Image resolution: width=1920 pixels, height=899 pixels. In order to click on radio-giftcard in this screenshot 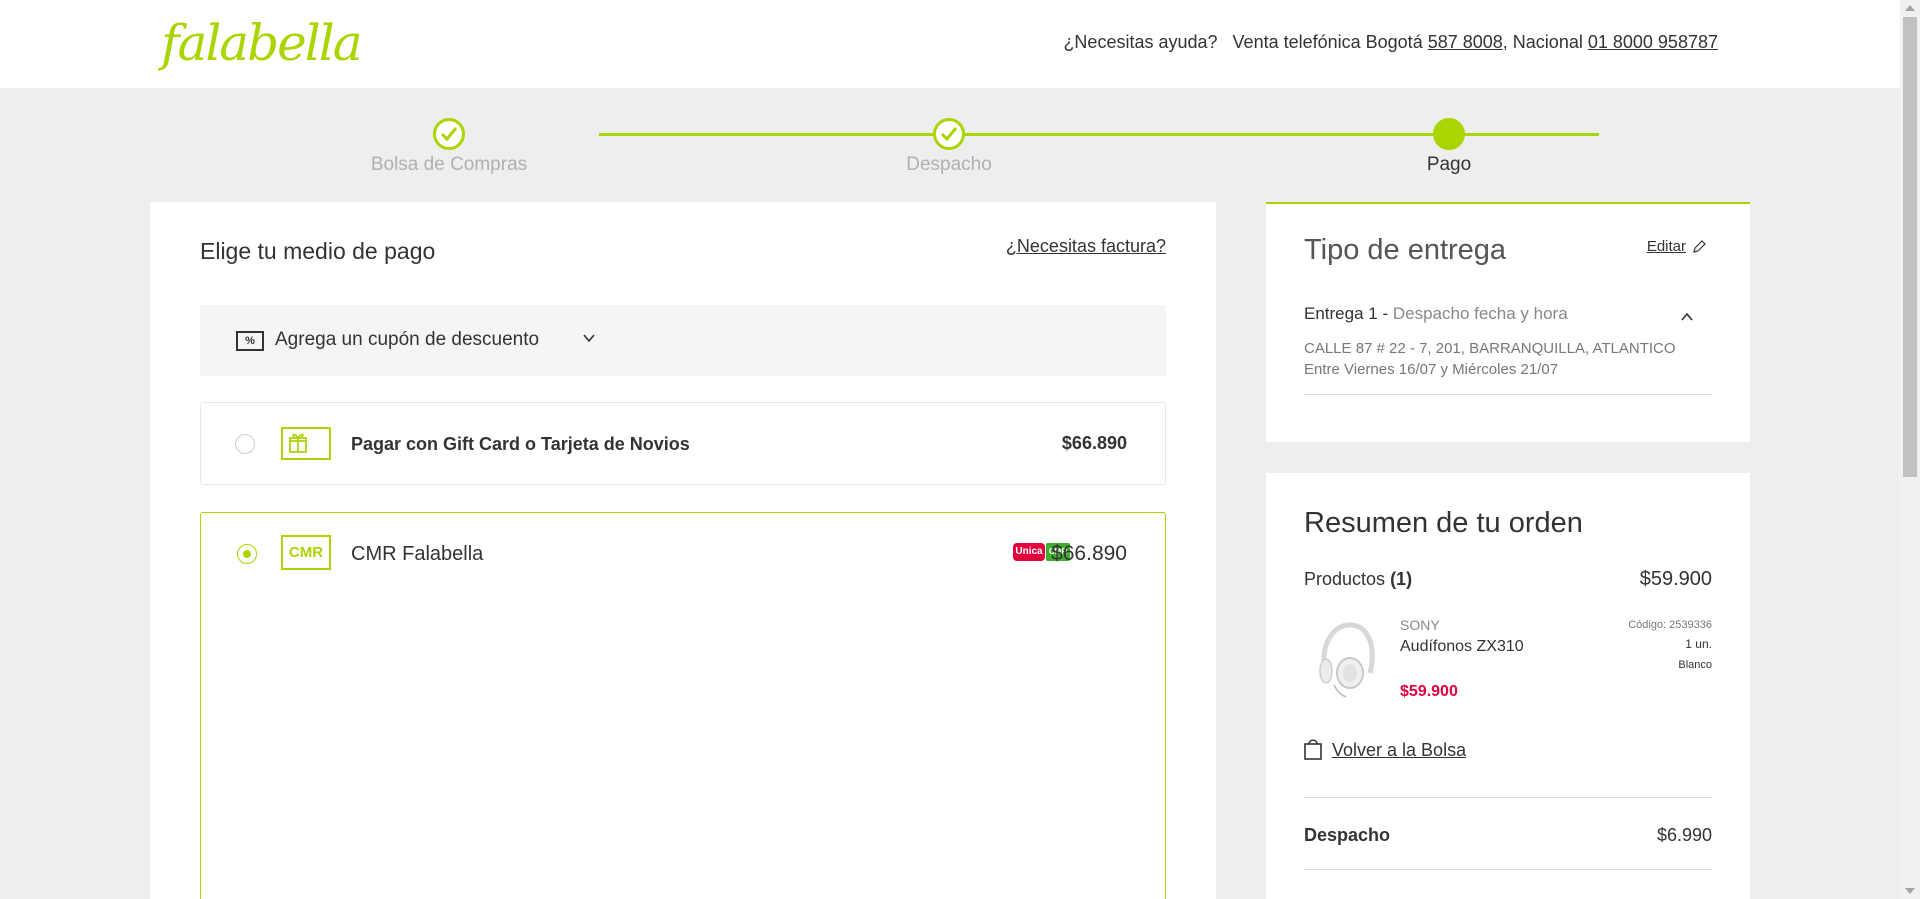, I will do `click(245, 444)`.